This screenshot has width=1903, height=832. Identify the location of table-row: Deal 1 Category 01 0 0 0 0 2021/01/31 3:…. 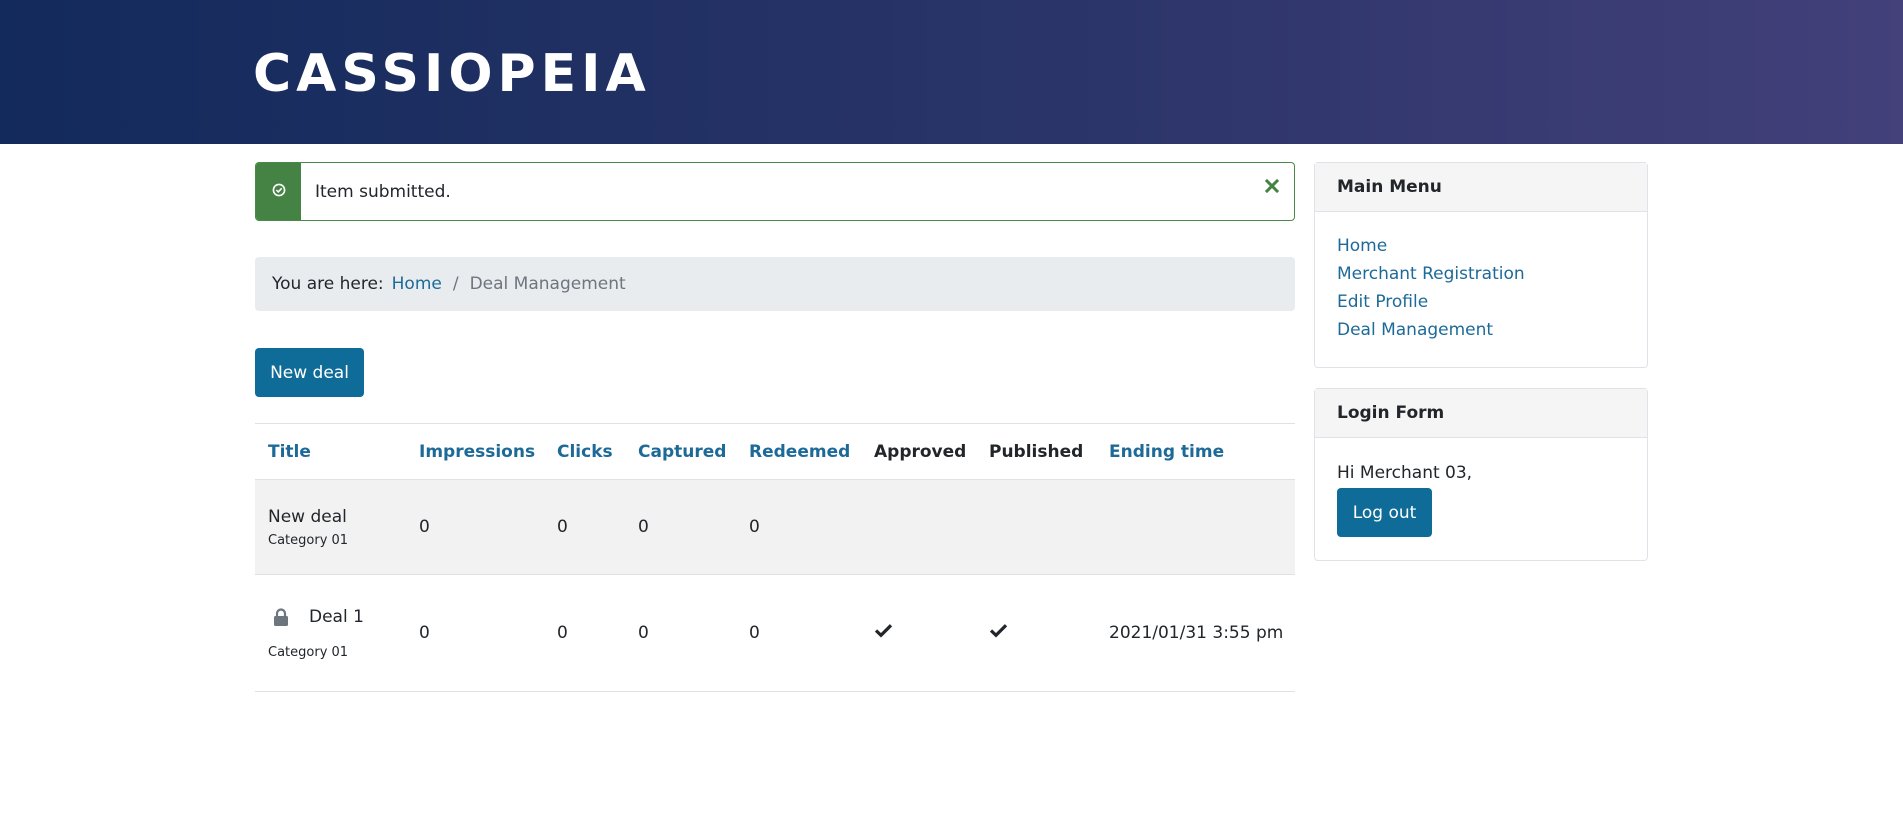
(775, 633).